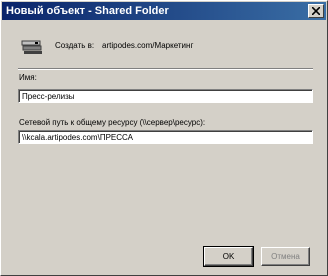 This screenshot has height=276, width=328. Describe the element at coordinates (75, 45) in the screenshot. I see `create-in-label: Создать в:` at that location.